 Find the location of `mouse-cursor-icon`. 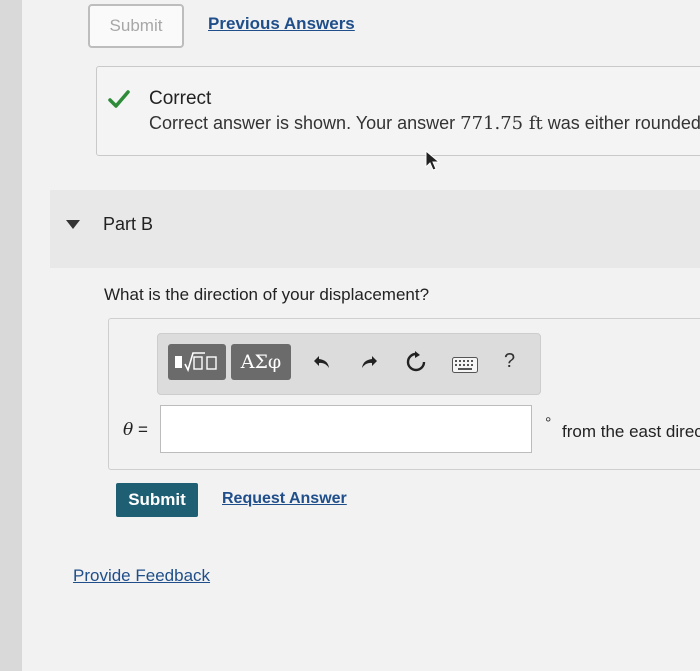

mouse-cursor-icon is located at coordinates (433, 160).